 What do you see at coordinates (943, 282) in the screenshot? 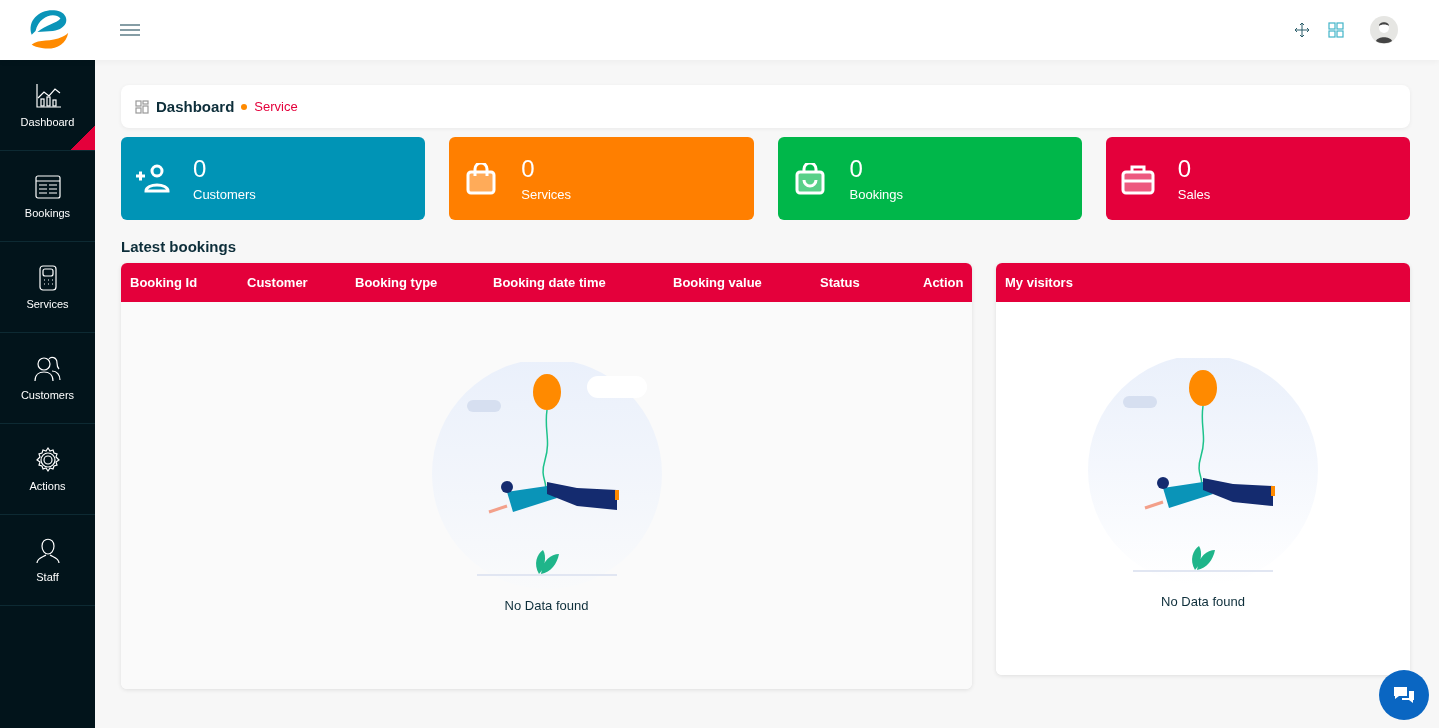
I see `column-header: Action` at bounding box center [943, 282].